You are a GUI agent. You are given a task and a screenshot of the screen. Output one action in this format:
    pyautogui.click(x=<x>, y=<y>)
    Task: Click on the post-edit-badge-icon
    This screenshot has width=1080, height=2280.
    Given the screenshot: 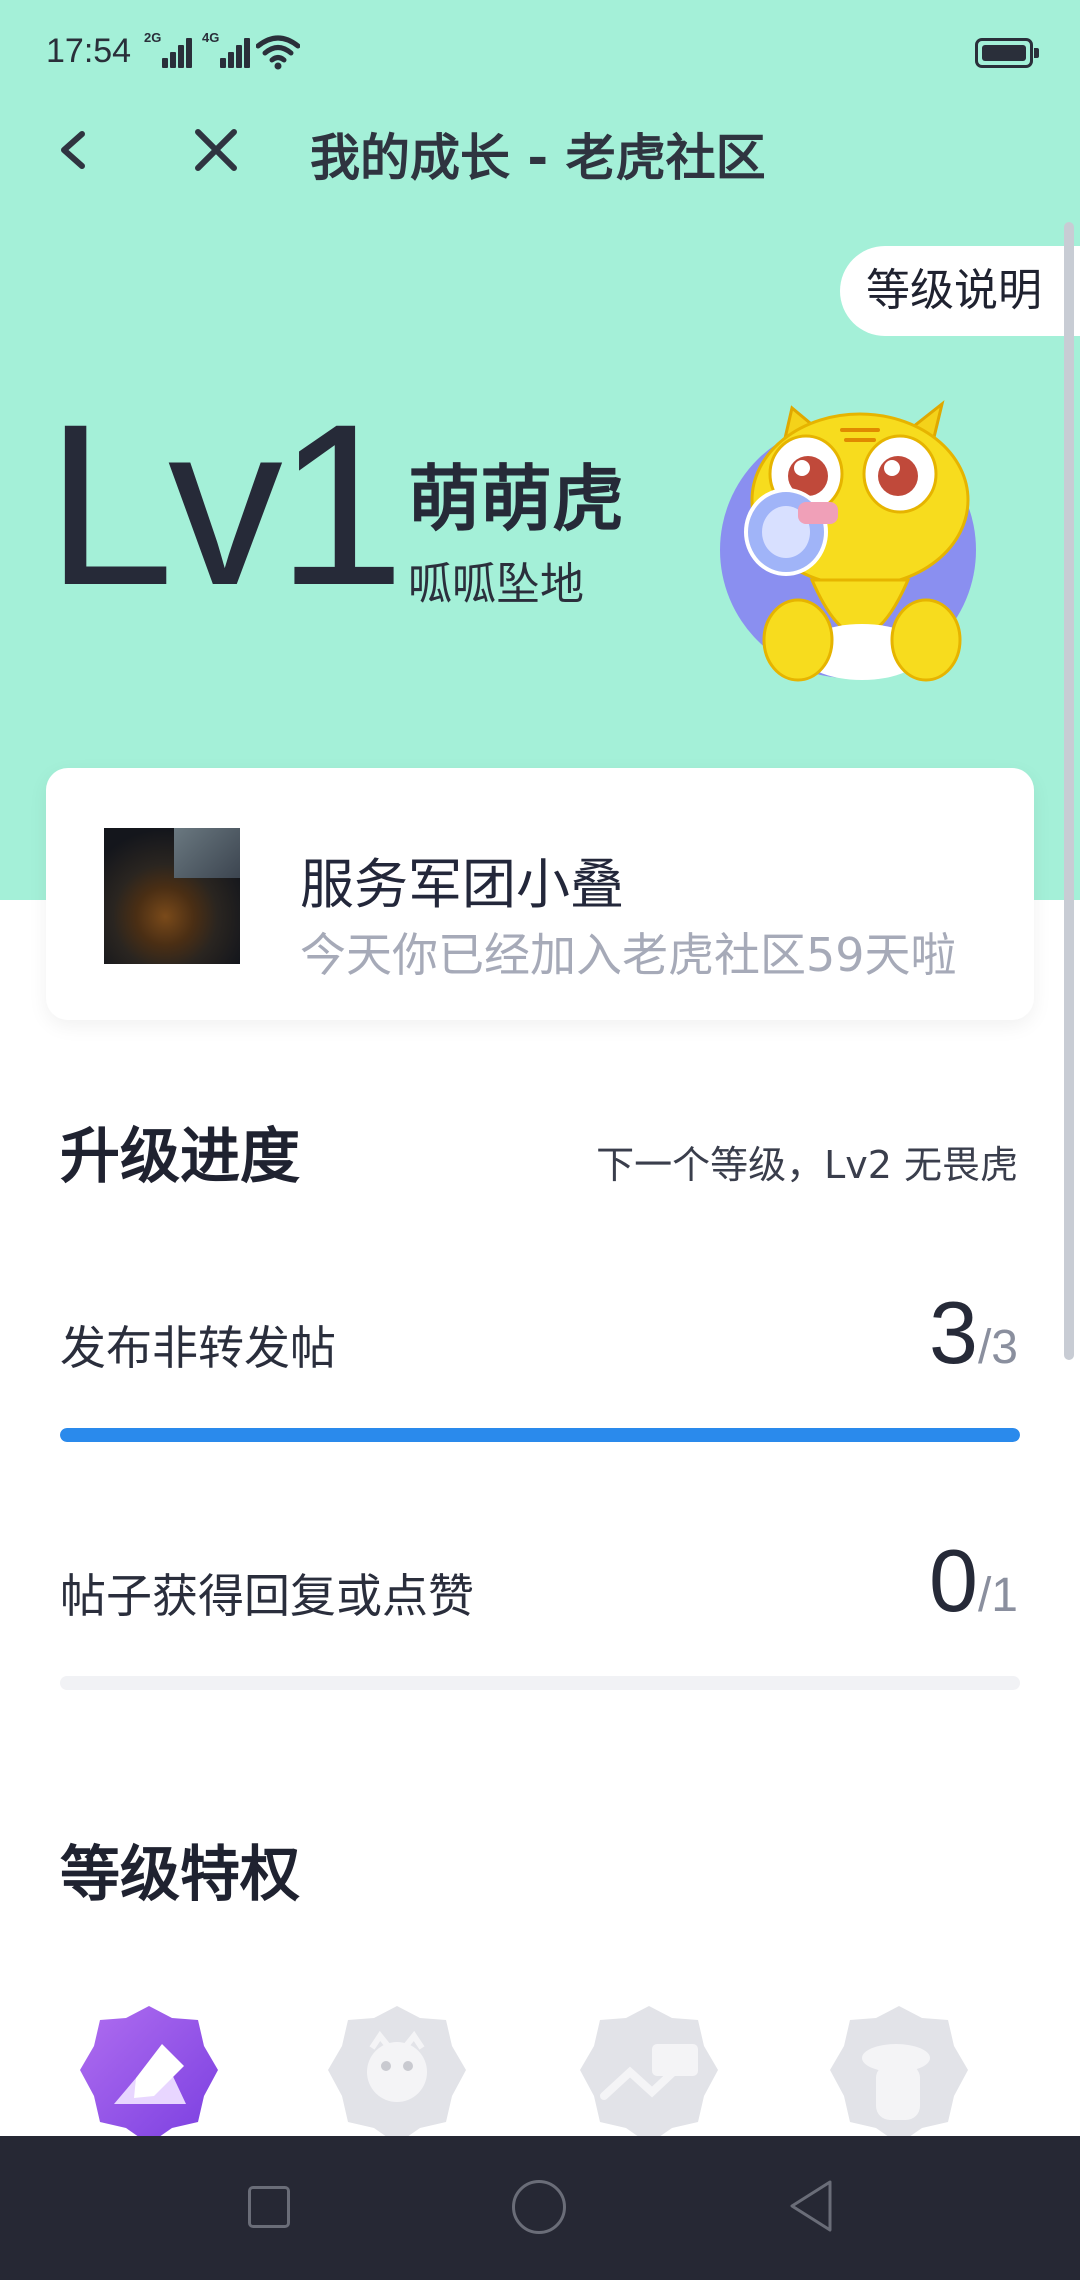 What is the action you would take?
    pyautogui.click(x=149, y=2075)
    